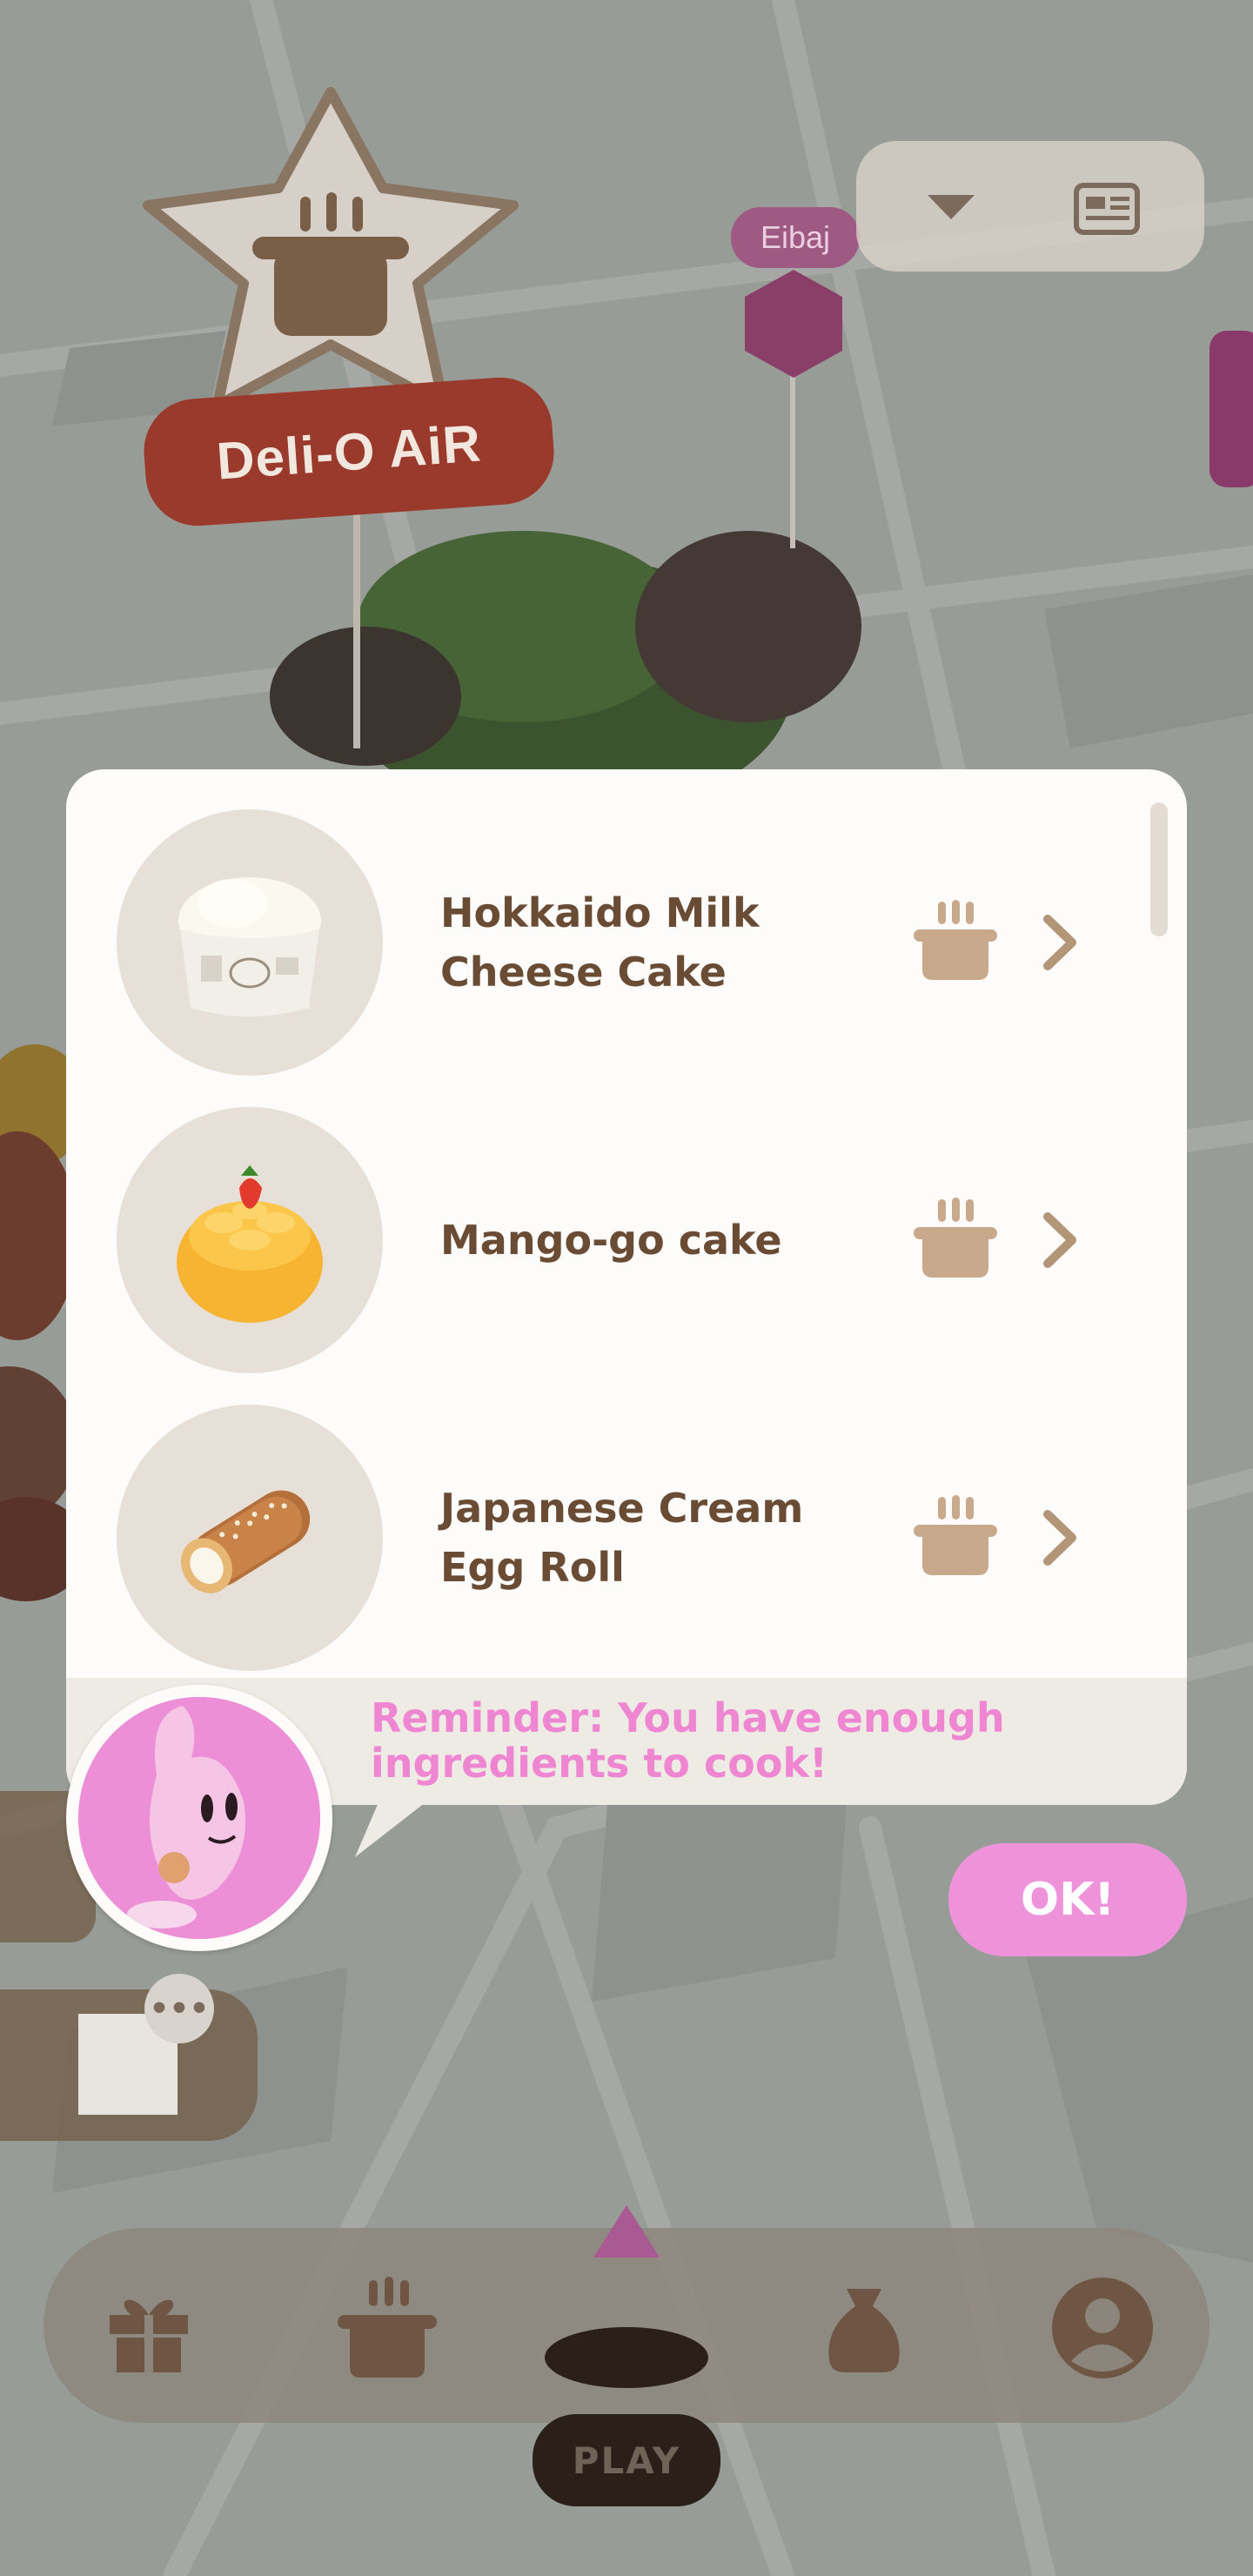 Image resolution: width=1253 pixels, height=2576 pixels. What do you see at coordinates (1067, 1899) in the screenshot?
I see `ok-button: OK!` at bounding box center [1067, 1899].